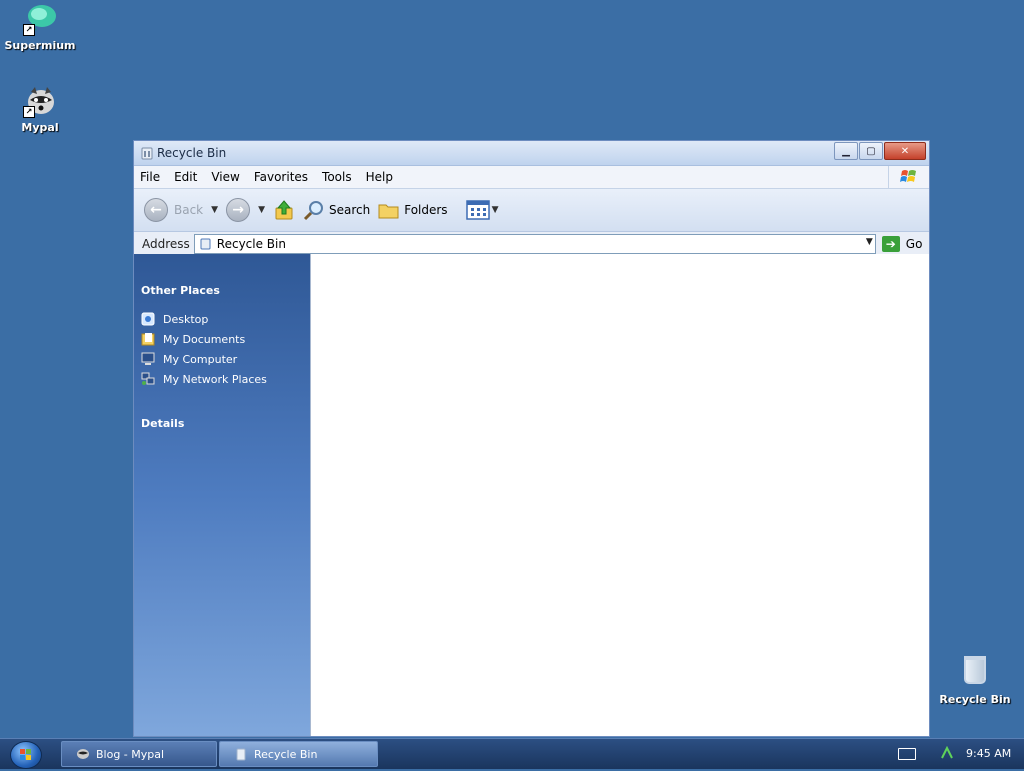  Describe the element at coordinates (947, 753) in the screenshot. I see `network-icon` at that location.